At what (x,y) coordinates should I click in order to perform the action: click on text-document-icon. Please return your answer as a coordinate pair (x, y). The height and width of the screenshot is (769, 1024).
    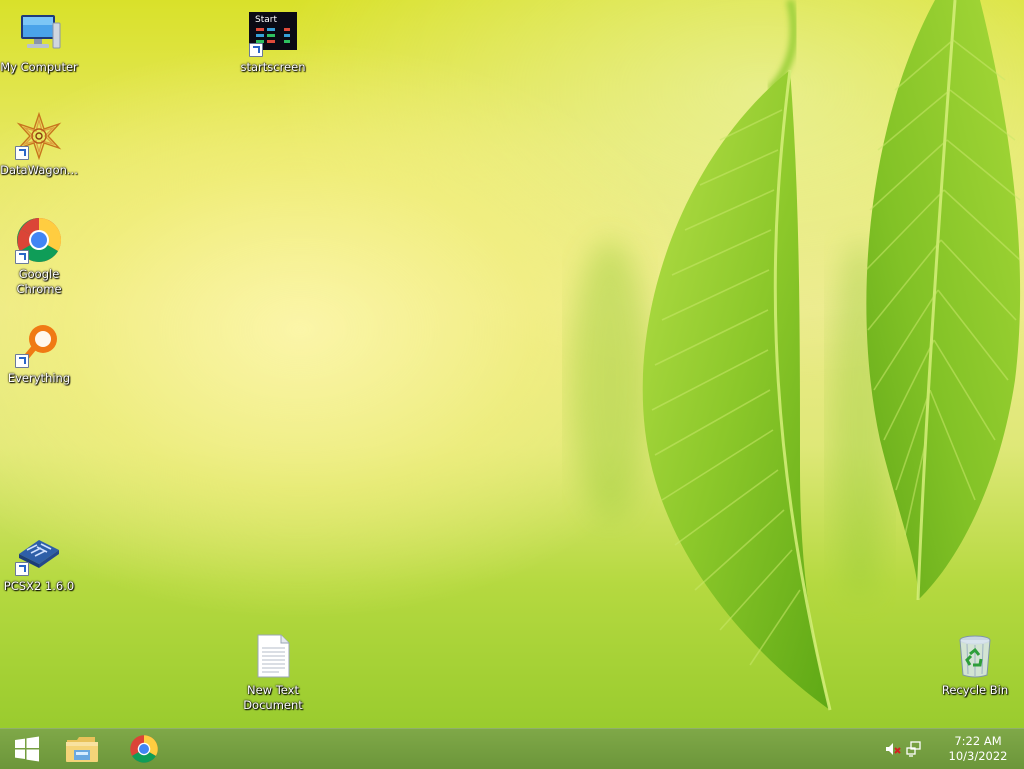
    Looking at the image, I should click on (273, 656).